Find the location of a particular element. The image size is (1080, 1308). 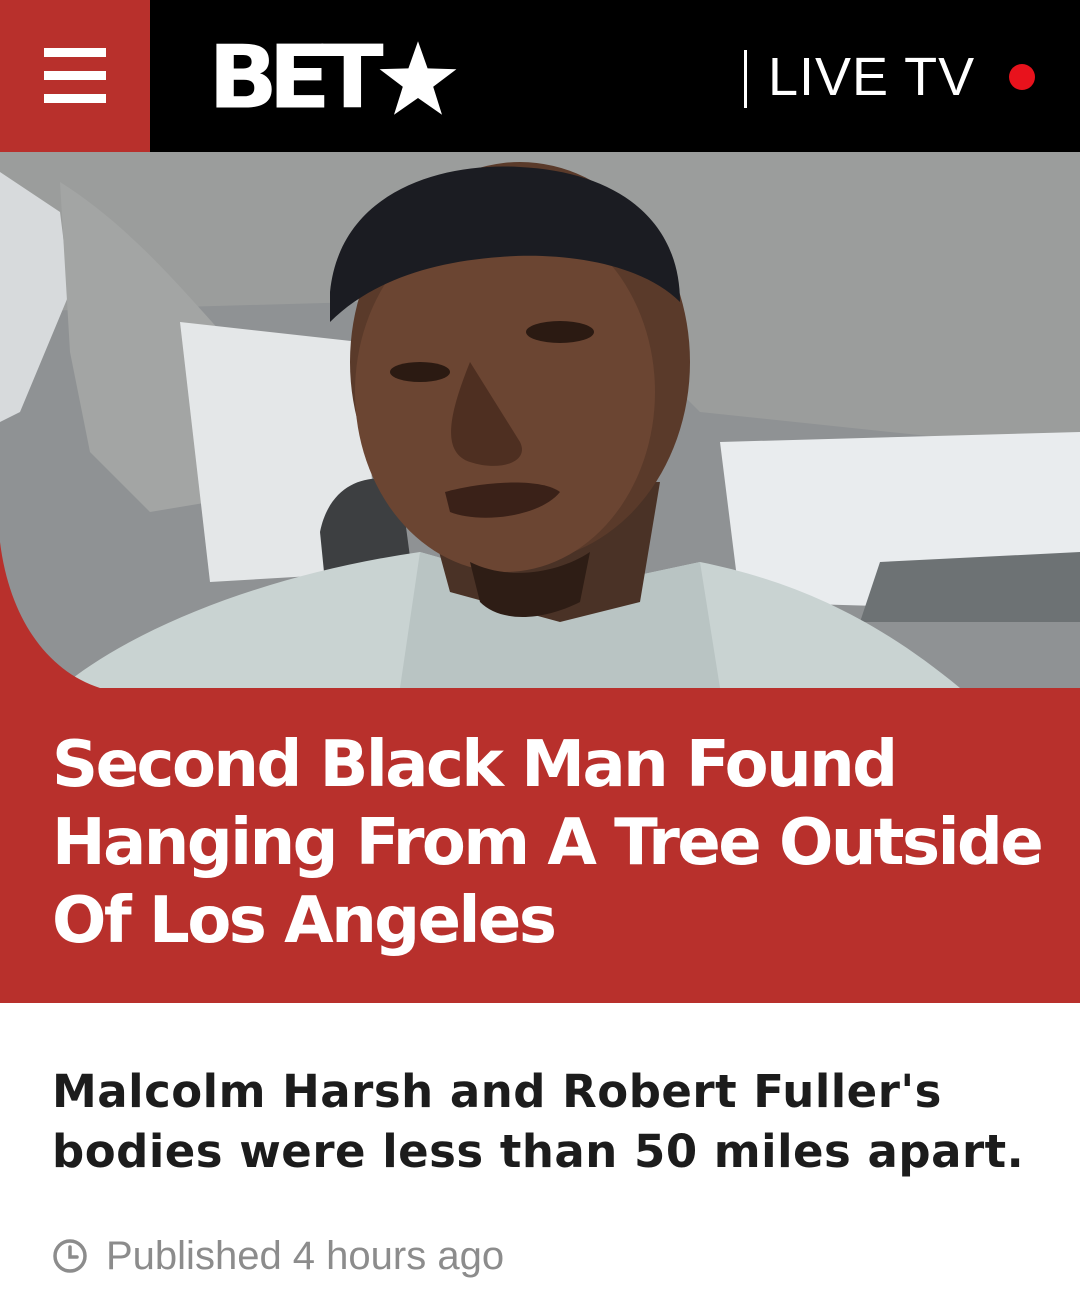

site-header: BET LIVE TV is located at coordinates (540, 76).